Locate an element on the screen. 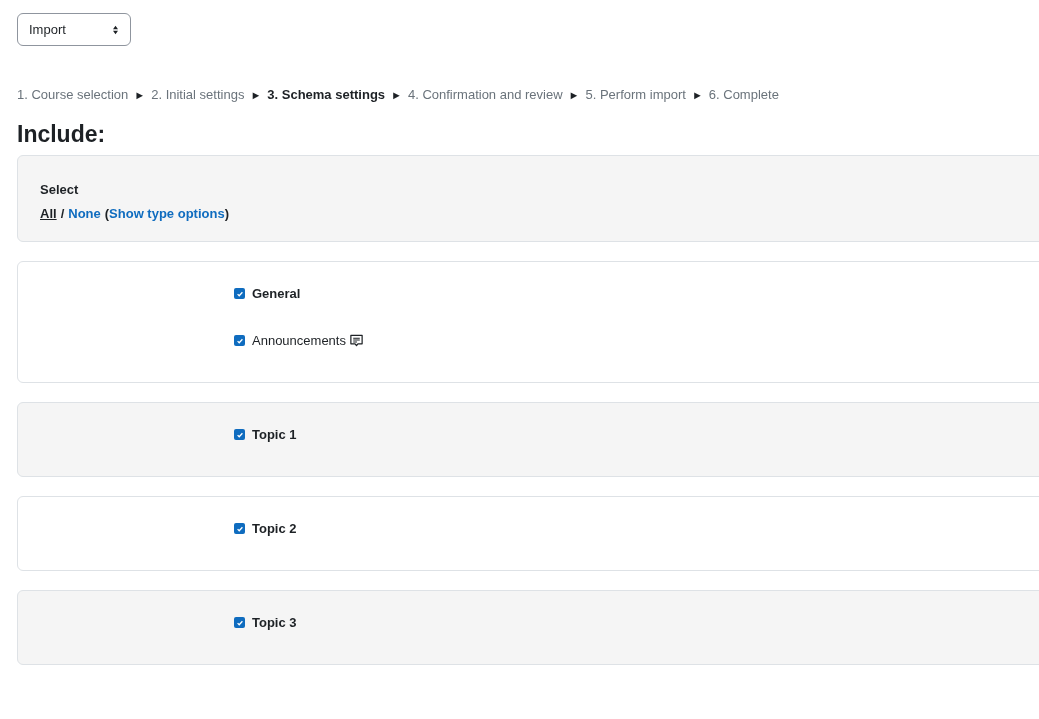 The width and height of the screenshot is (1039, 719). paren-text: ( is located at coordinates (107, 214).